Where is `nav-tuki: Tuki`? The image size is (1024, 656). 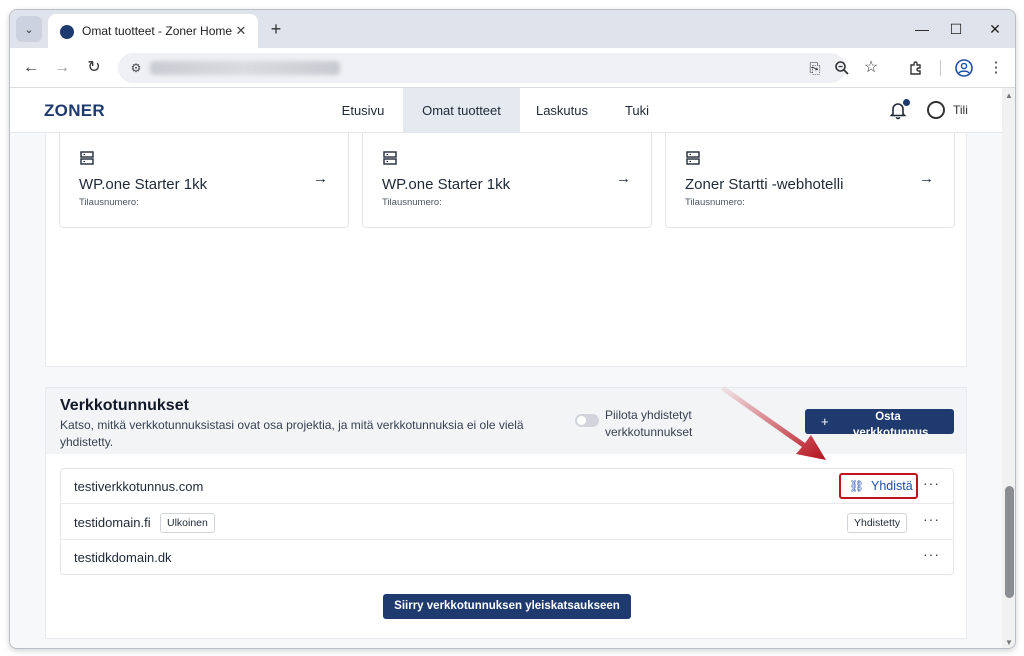 nav-tuki: Tuki is located at coordinates (637, 110).